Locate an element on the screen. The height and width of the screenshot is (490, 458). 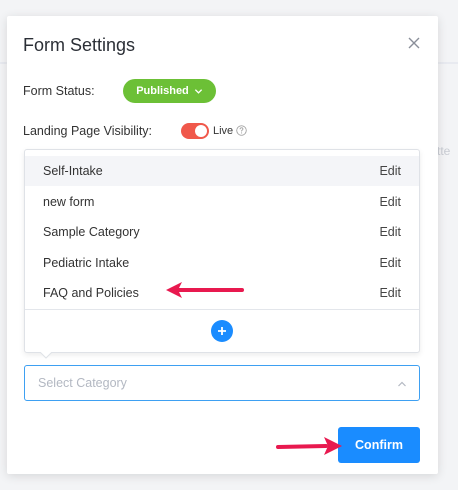
confirm-button: Confirm is located at coordinates (379, 445).